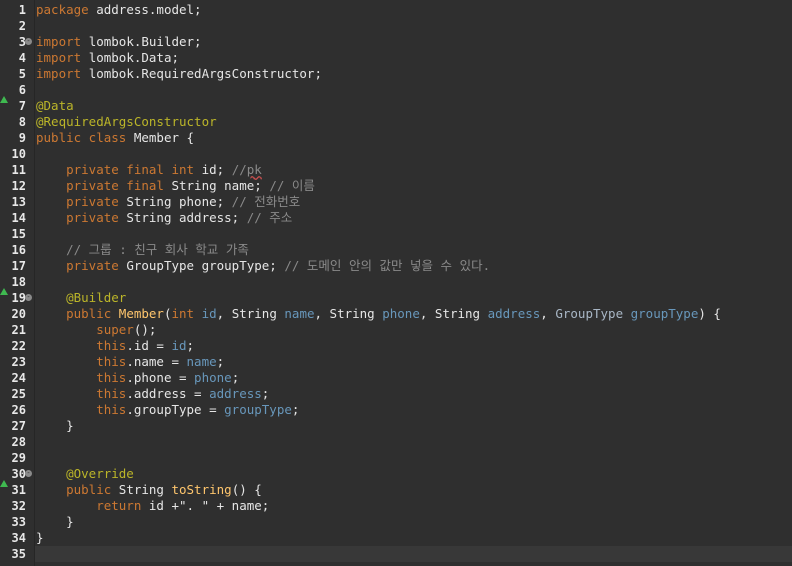 This screenshot has width=792, height=566. What do you see at coordinates (104, 185) in the screenshot?
I see `code-token: private final` at bounding box center [104, 185].